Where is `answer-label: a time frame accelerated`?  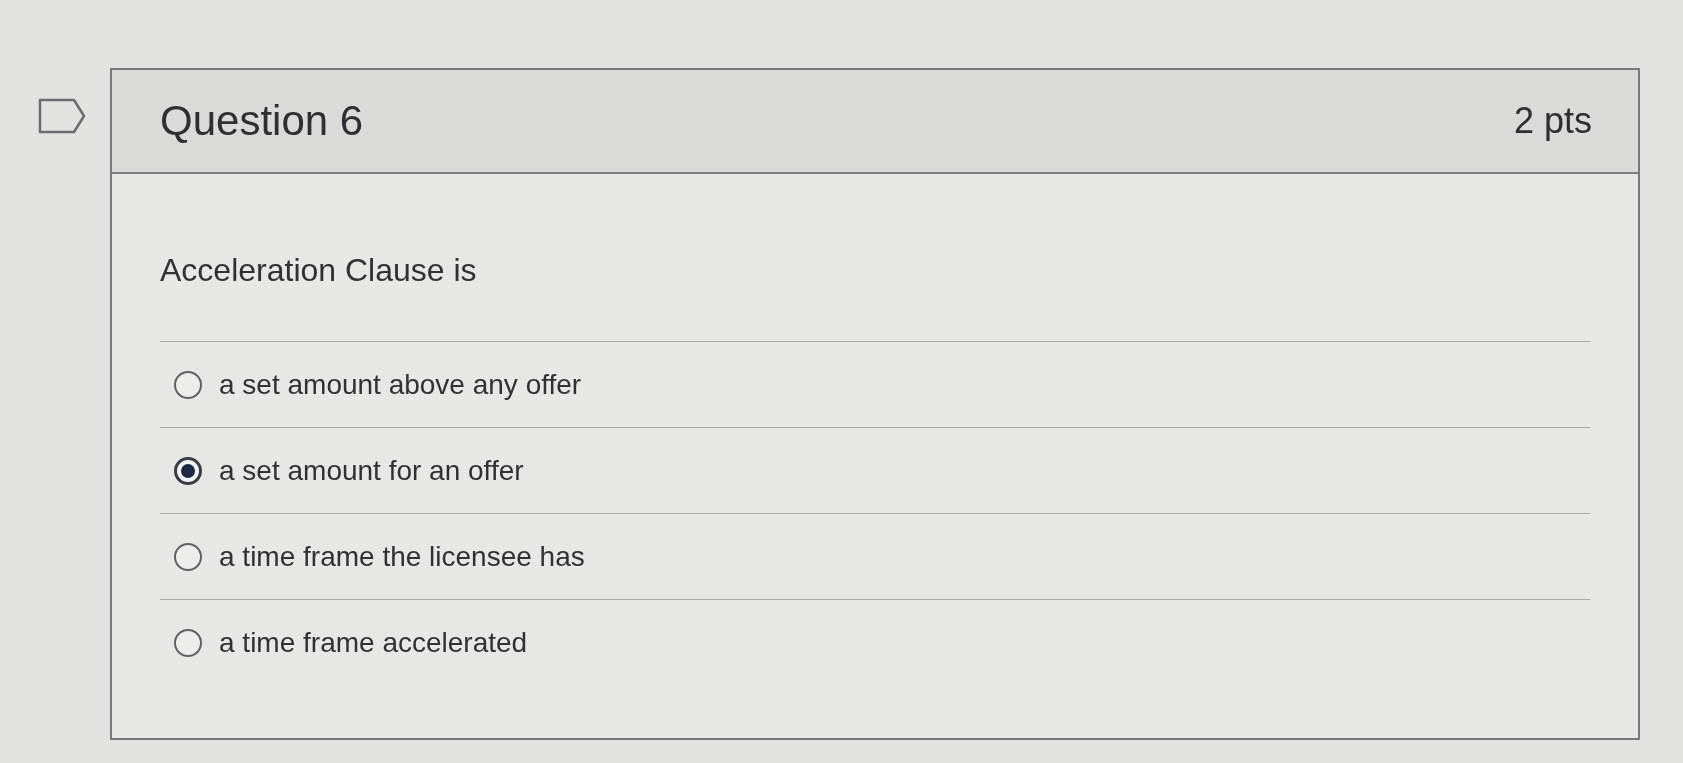 answer-label: a time frame accelerated is located at coordinates (373, 643).